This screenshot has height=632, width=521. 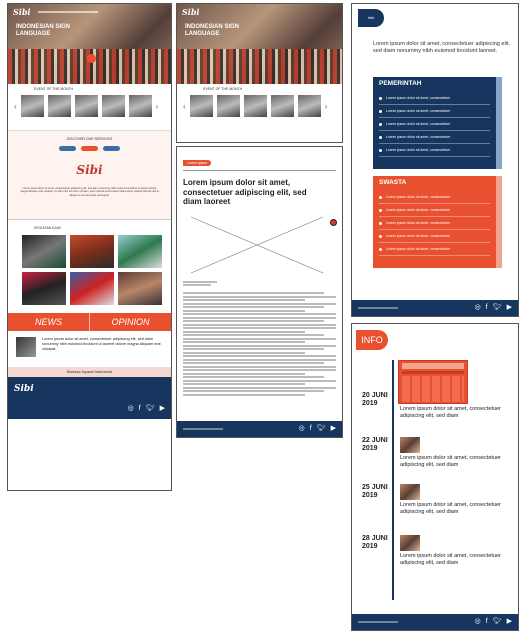 I want to click on home-footer: Sibi ◎ f 🐦︎ ▶, so click(x=89, y=398).